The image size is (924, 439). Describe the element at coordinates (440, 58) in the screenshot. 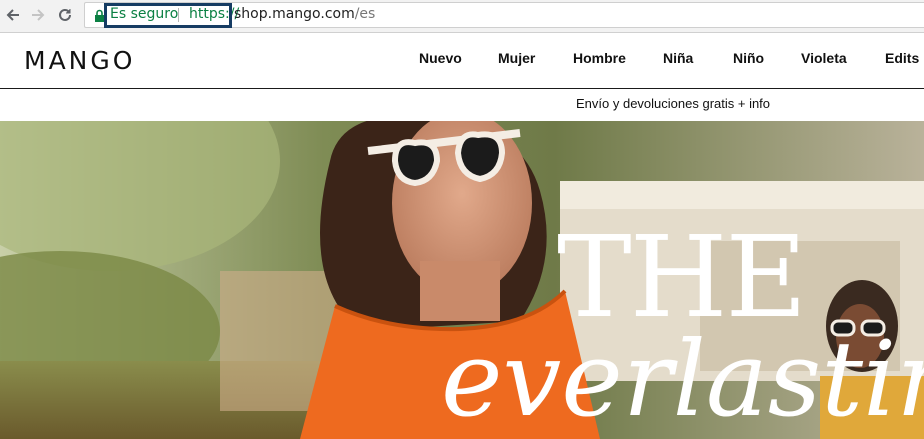

I see `nav-nuevo: Nuevo` at that location.